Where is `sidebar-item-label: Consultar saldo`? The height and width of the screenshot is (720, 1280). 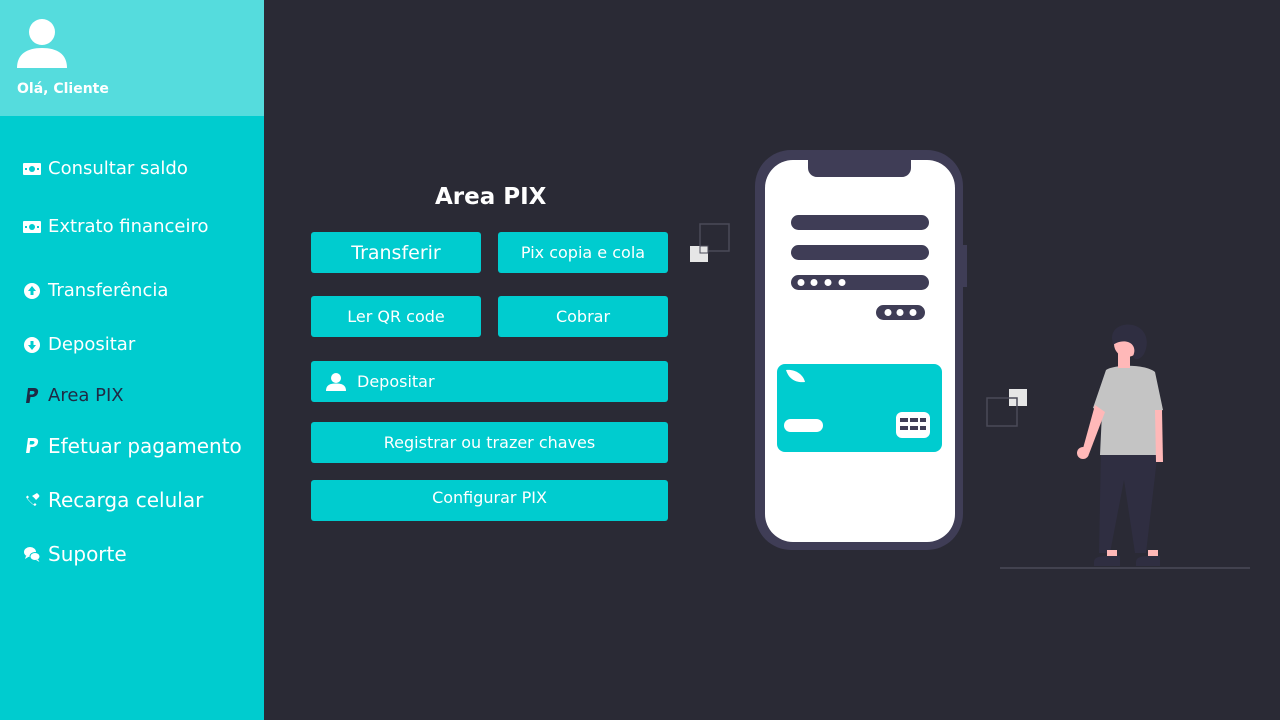 sidebar-item-label: Consultar saldo is located at coordinates (118, 168).